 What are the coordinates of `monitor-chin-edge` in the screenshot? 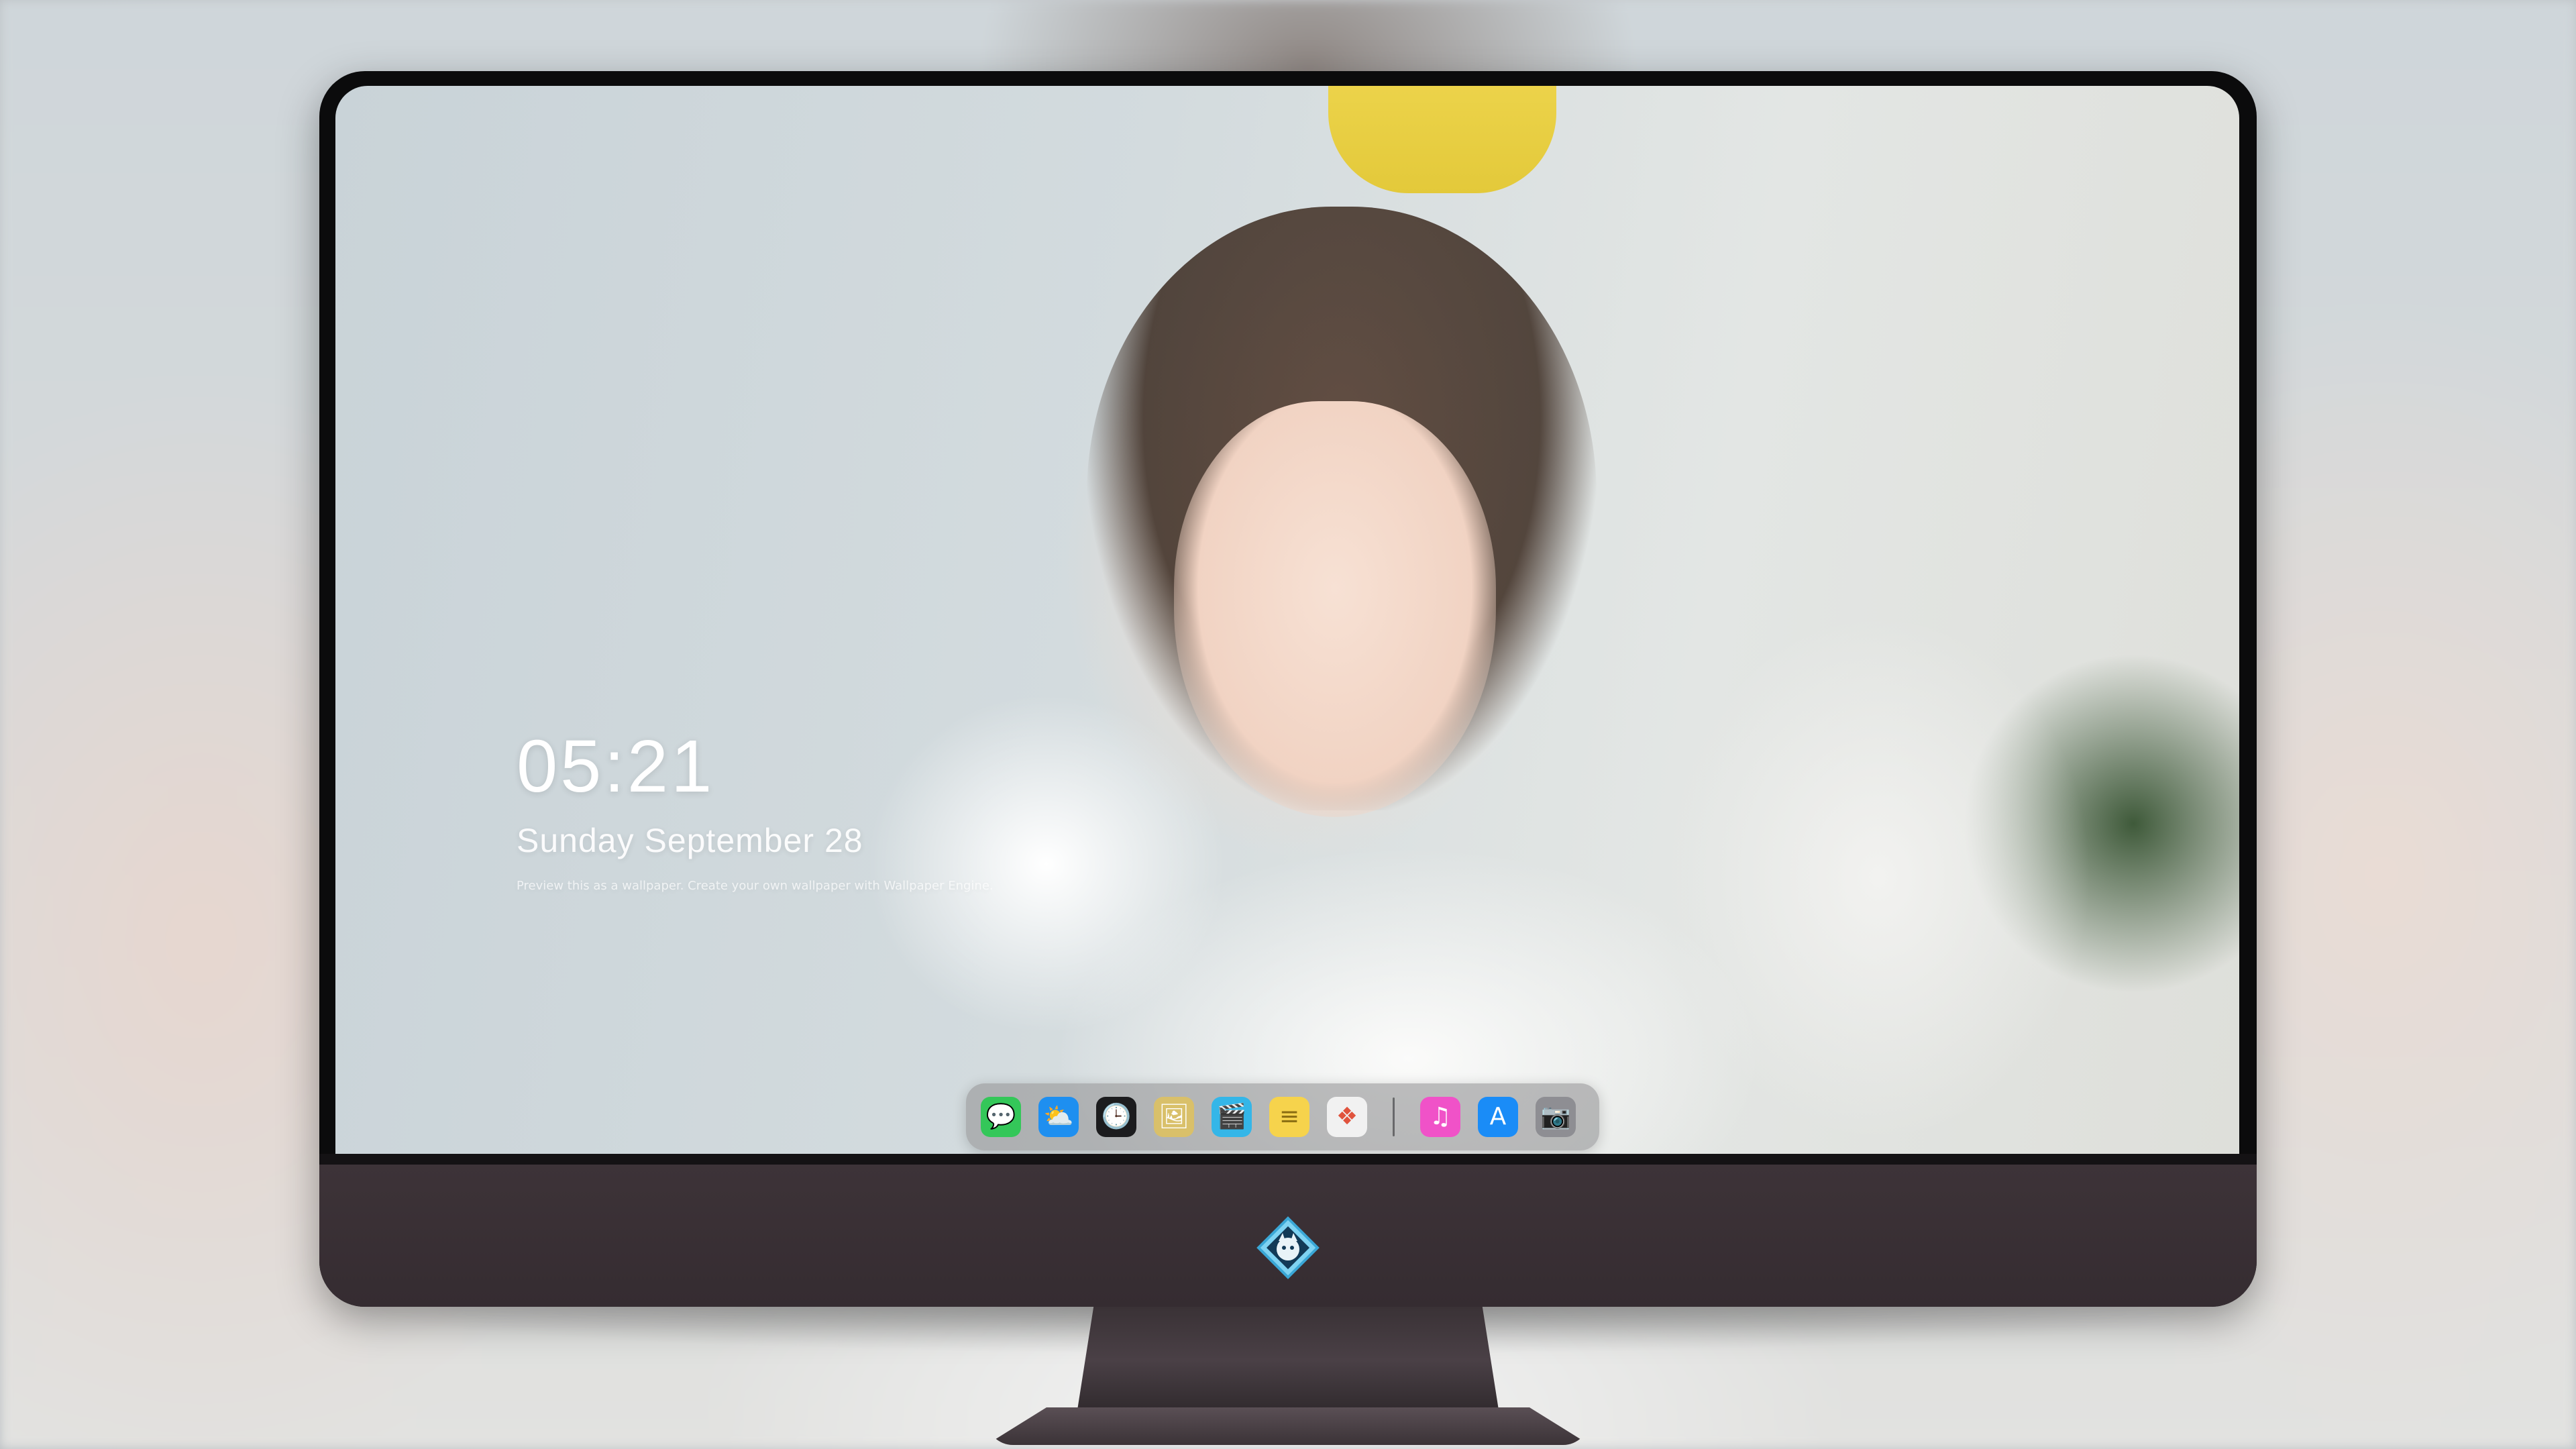 It's located at (1288, 1159).